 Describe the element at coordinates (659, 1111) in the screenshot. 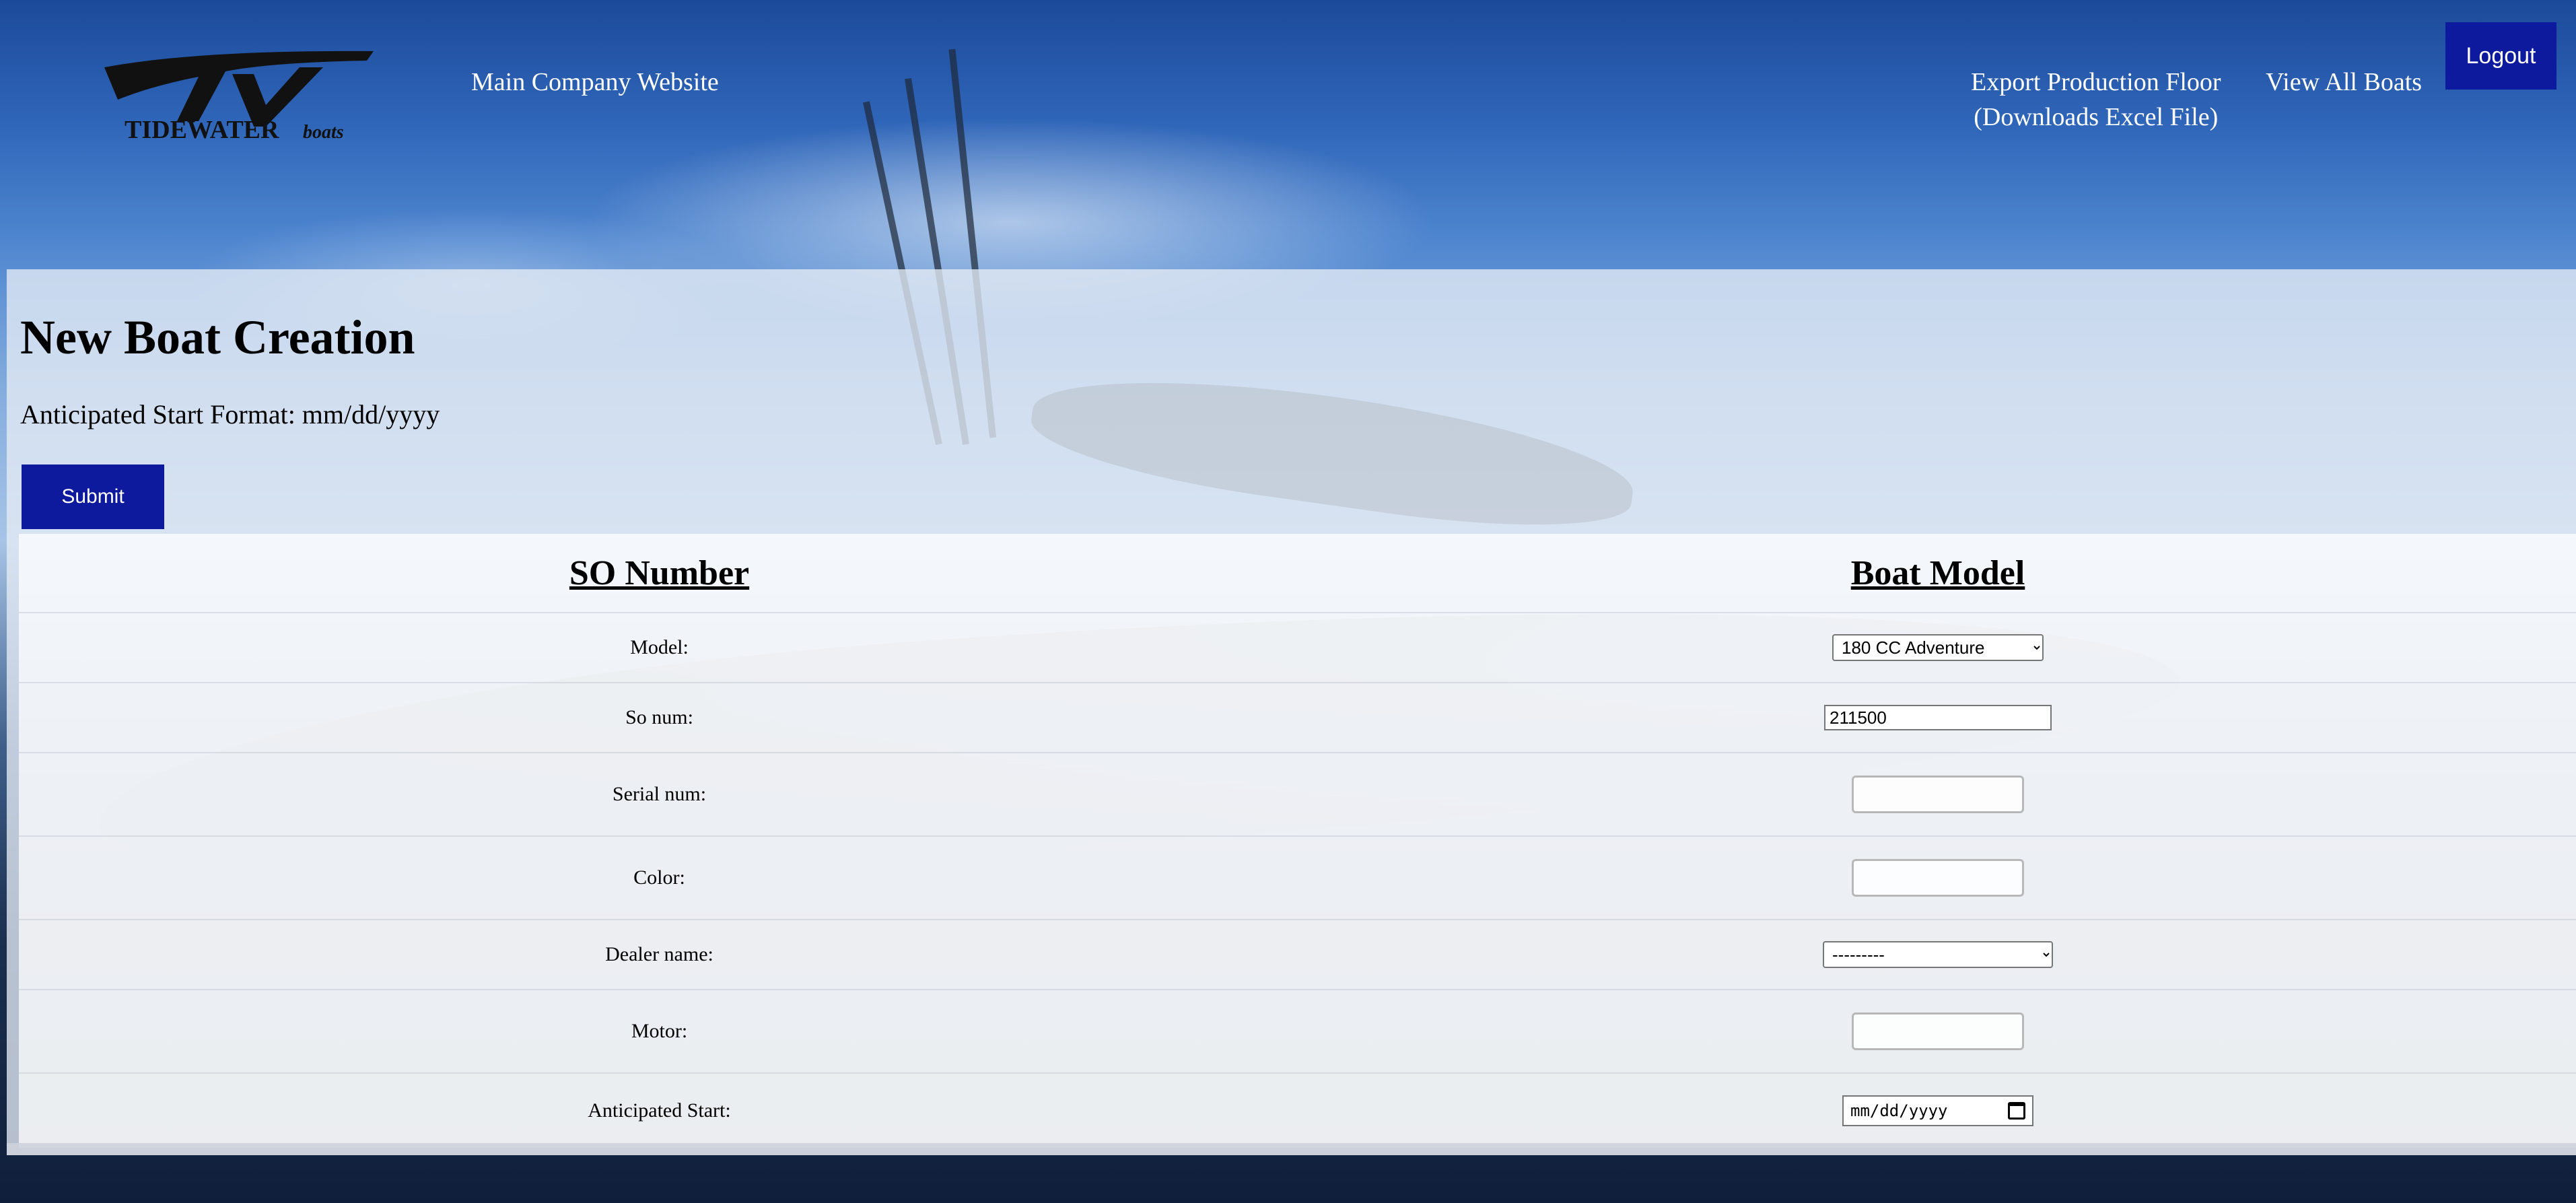

I see `anticipated-start-label: Anticipated Start:` at that location.